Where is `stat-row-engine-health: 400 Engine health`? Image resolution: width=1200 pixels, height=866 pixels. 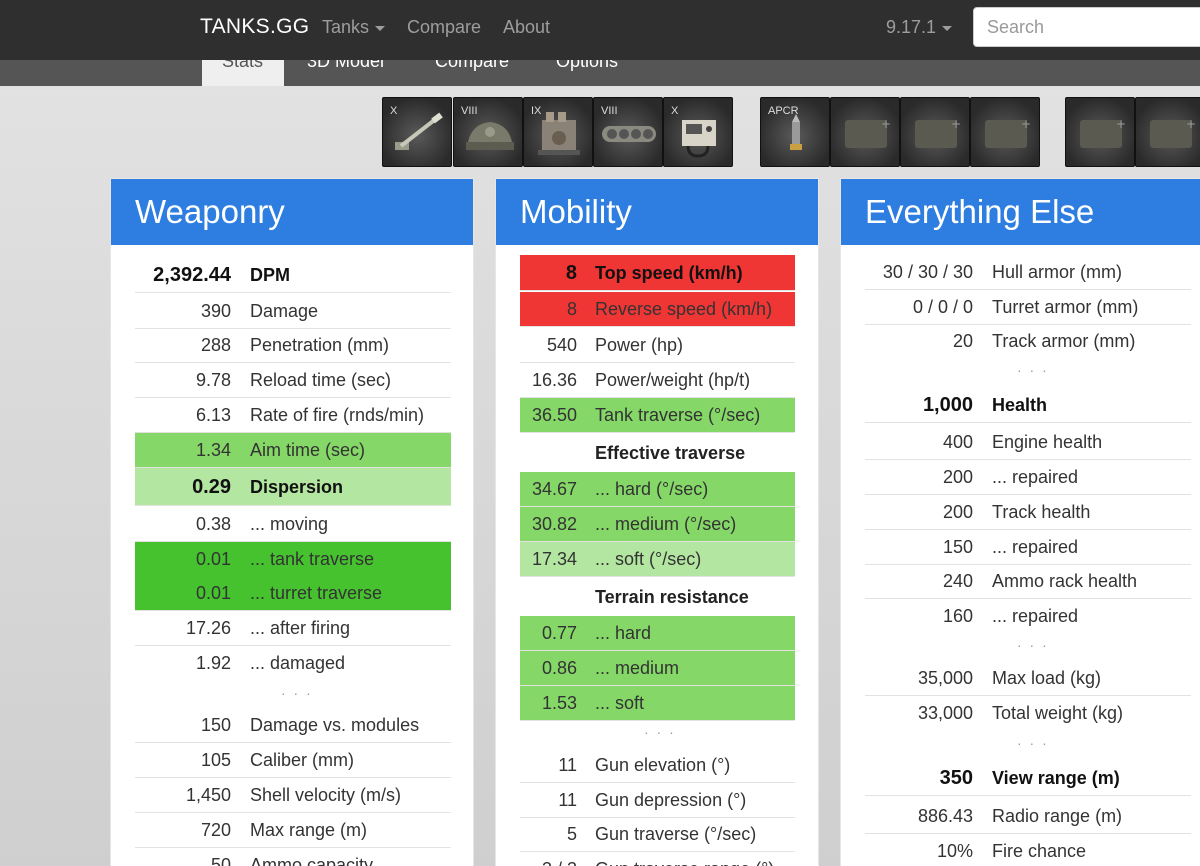 stat-row-engine-health: 400 Engine health is located at coordinates (1028, 442).